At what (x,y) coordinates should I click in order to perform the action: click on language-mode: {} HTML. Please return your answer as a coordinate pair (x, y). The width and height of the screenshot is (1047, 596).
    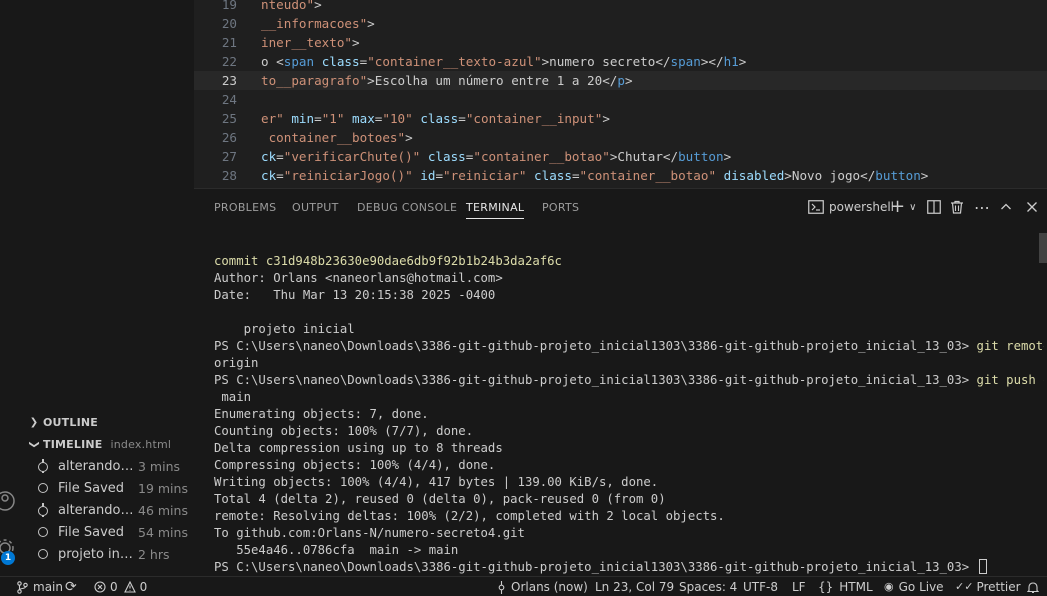
    Looking at the image, I should click on (845, 587).